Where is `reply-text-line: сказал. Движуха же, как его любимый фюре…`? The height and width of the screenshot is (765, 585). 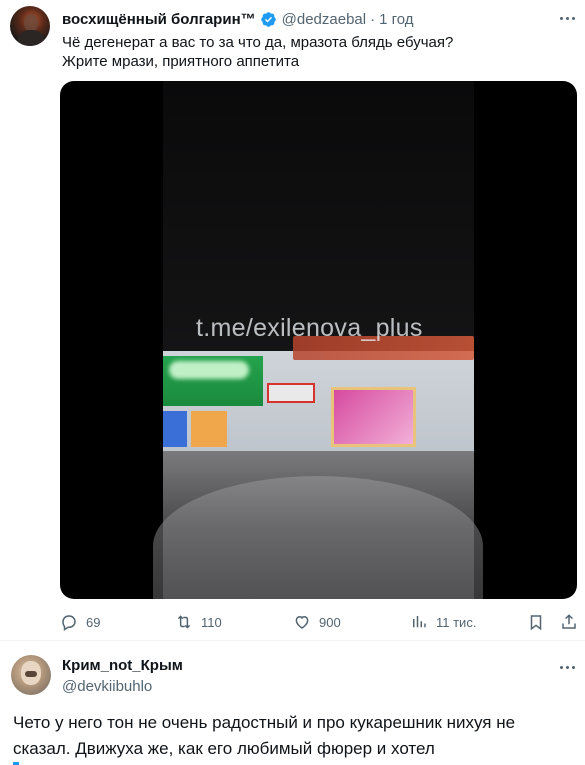 reply-text-line: сказал. Движуха же, как его любимый фюре… is located at coordinates (224, 748).